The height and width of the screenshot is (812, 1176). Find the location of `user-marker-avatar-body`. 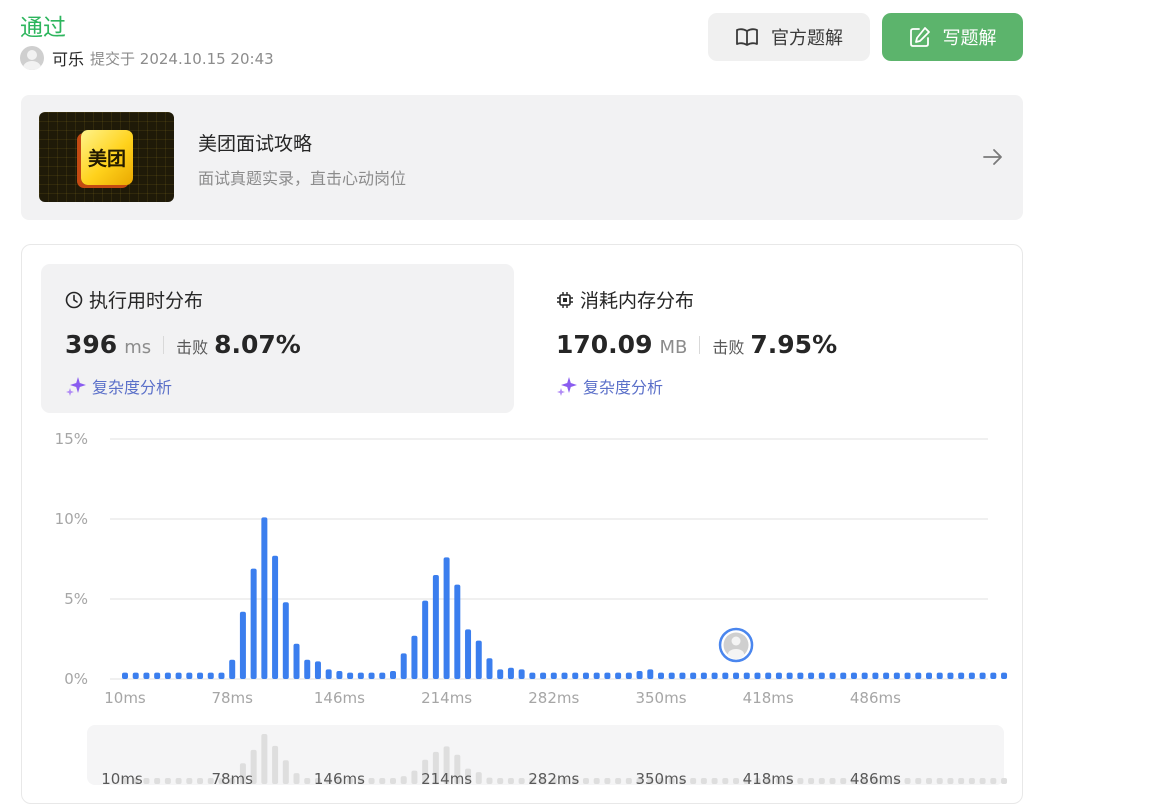

user-marker-avatar-body is located at coordinates (736, 654).